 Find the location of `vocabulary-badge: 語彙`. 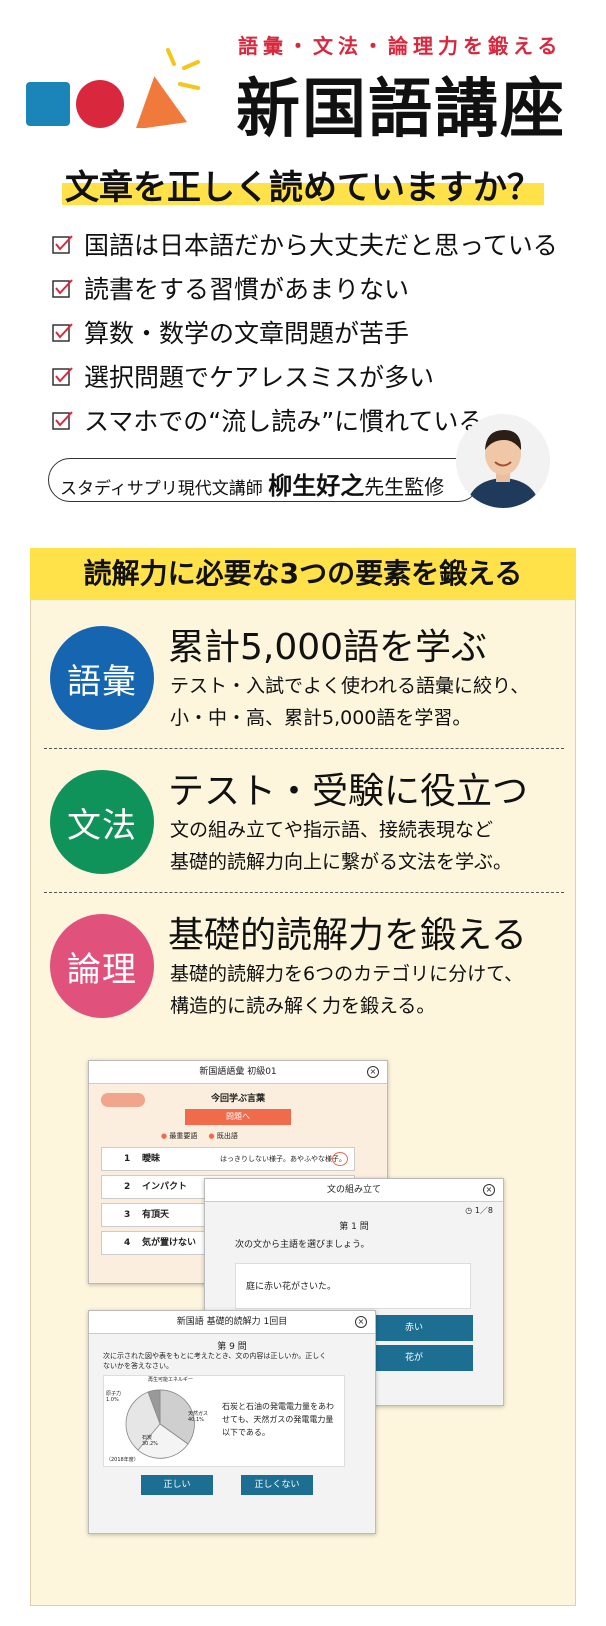

vocabulary-badge: 語彙 is located at coordinates (102, 678).